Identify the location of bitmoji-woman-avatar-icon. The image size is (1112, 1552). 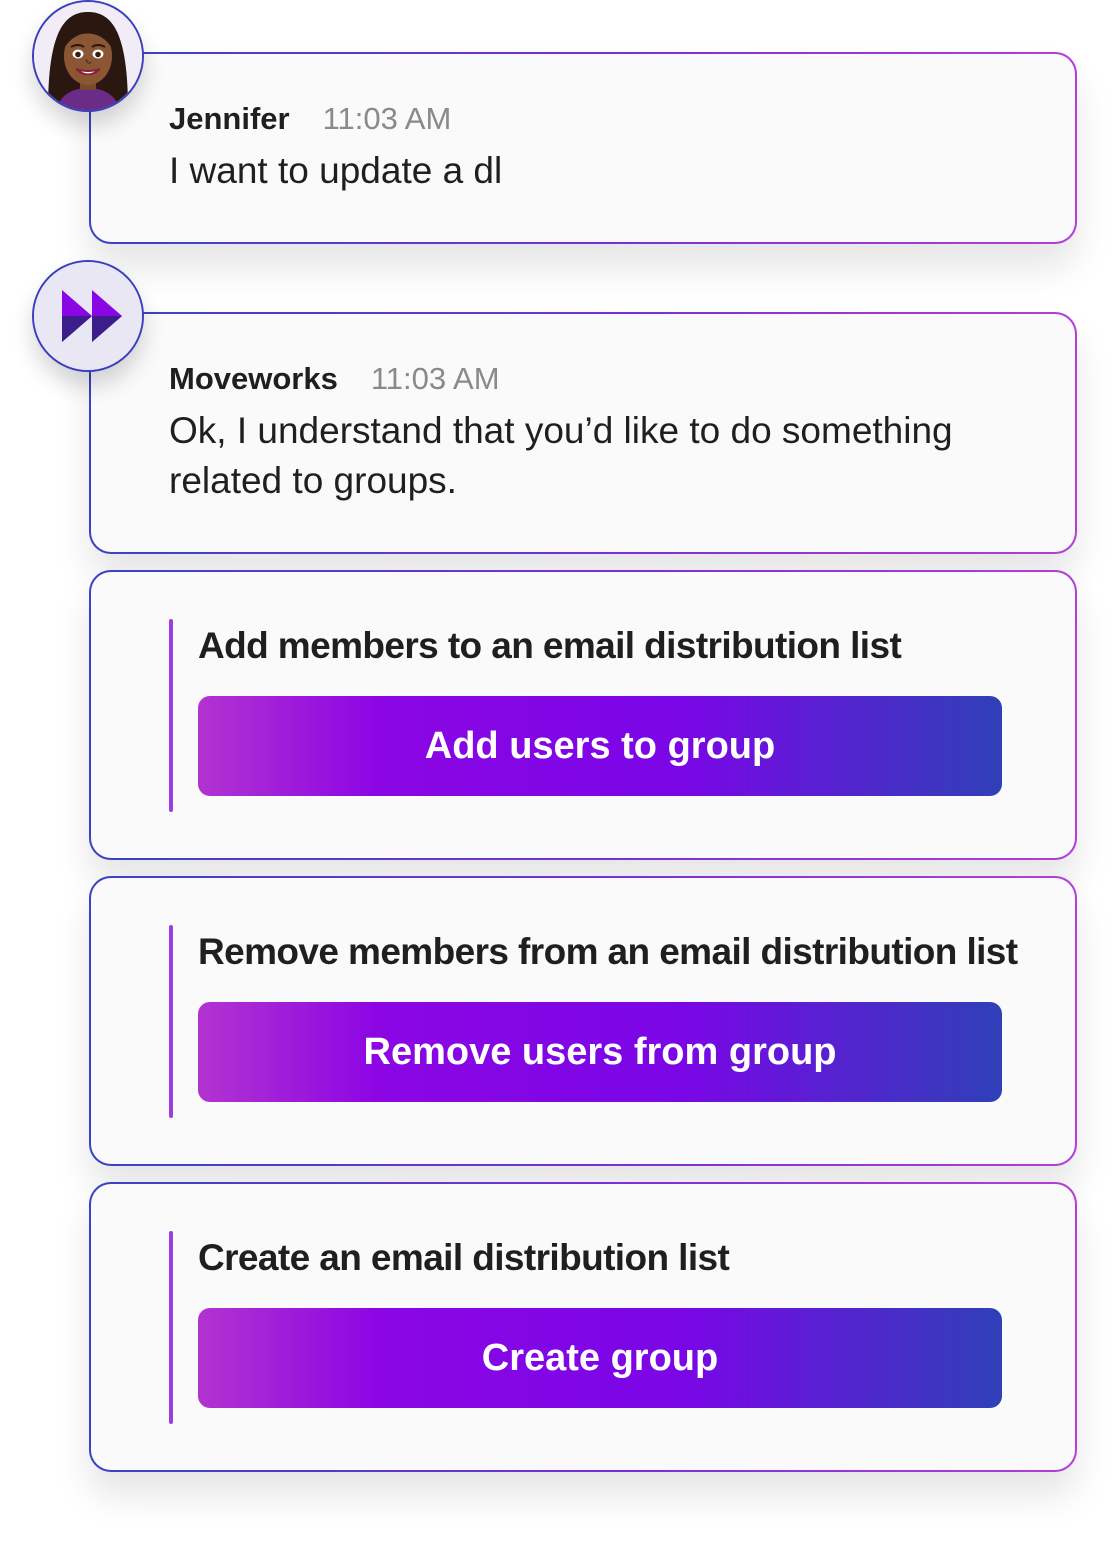
(88, 56).